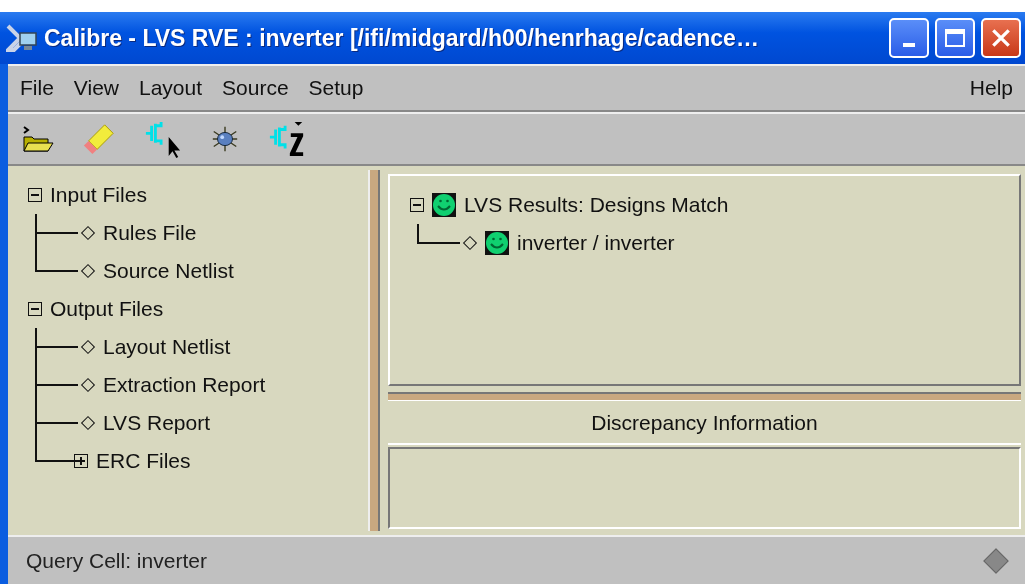  I want to click on maximize-button, so click(955, 38).